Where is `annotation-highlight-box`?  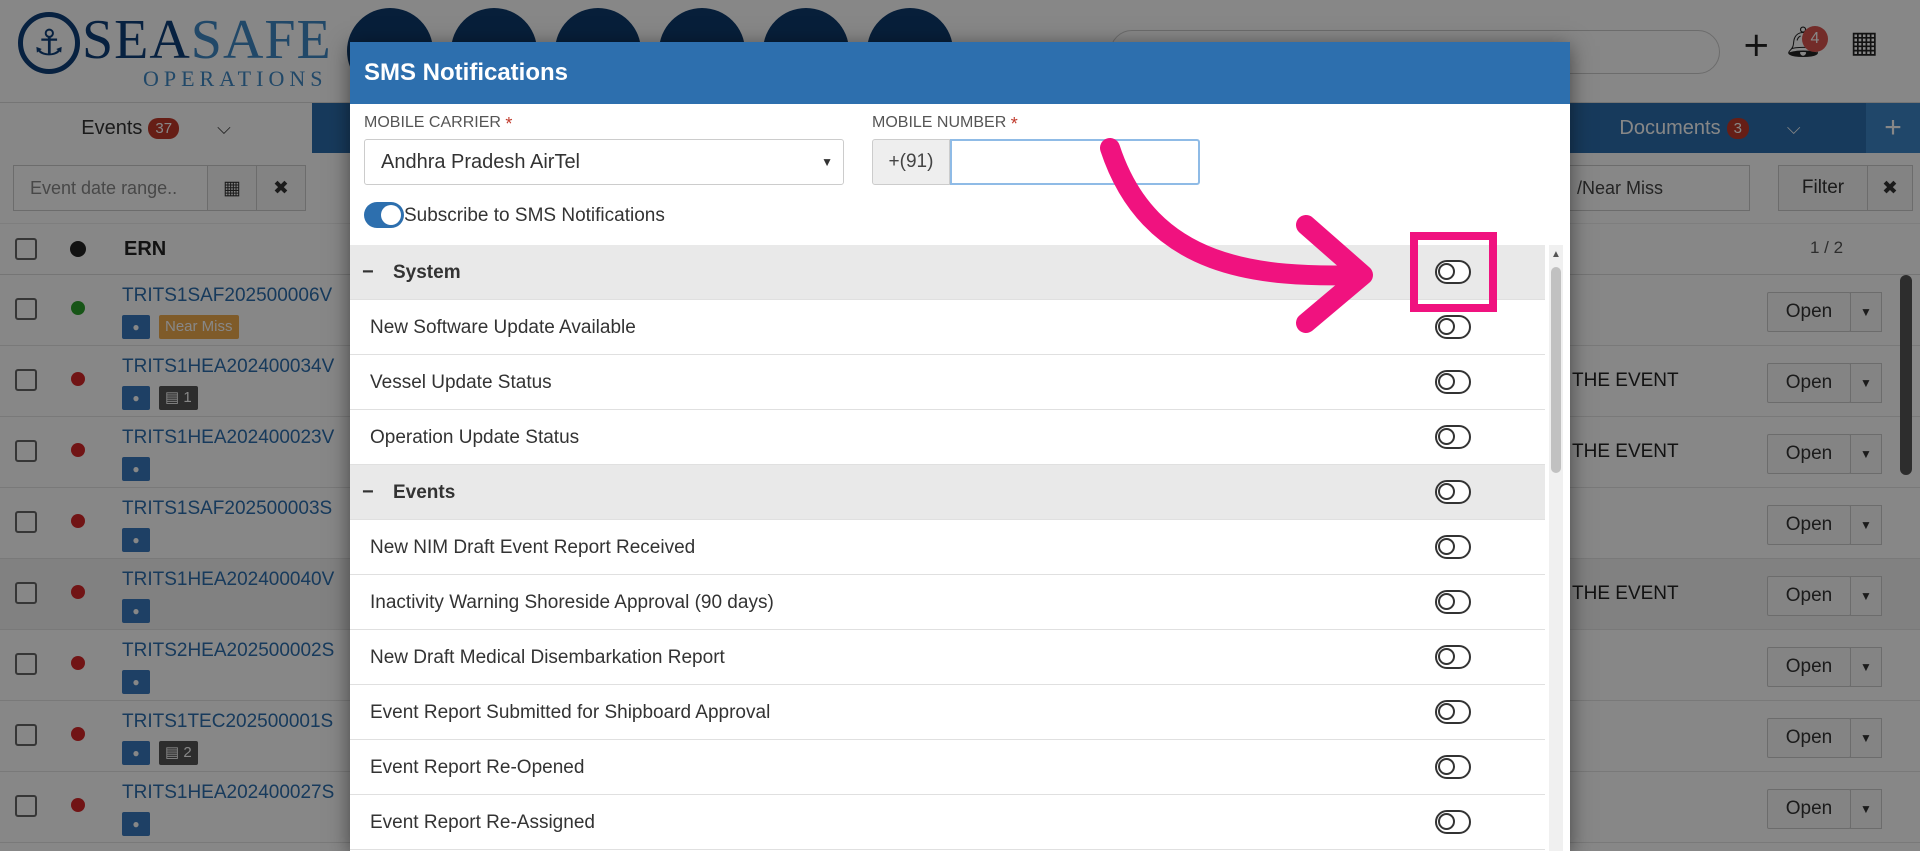 annotation-highlight-box is located at coordinates (1453, 272).